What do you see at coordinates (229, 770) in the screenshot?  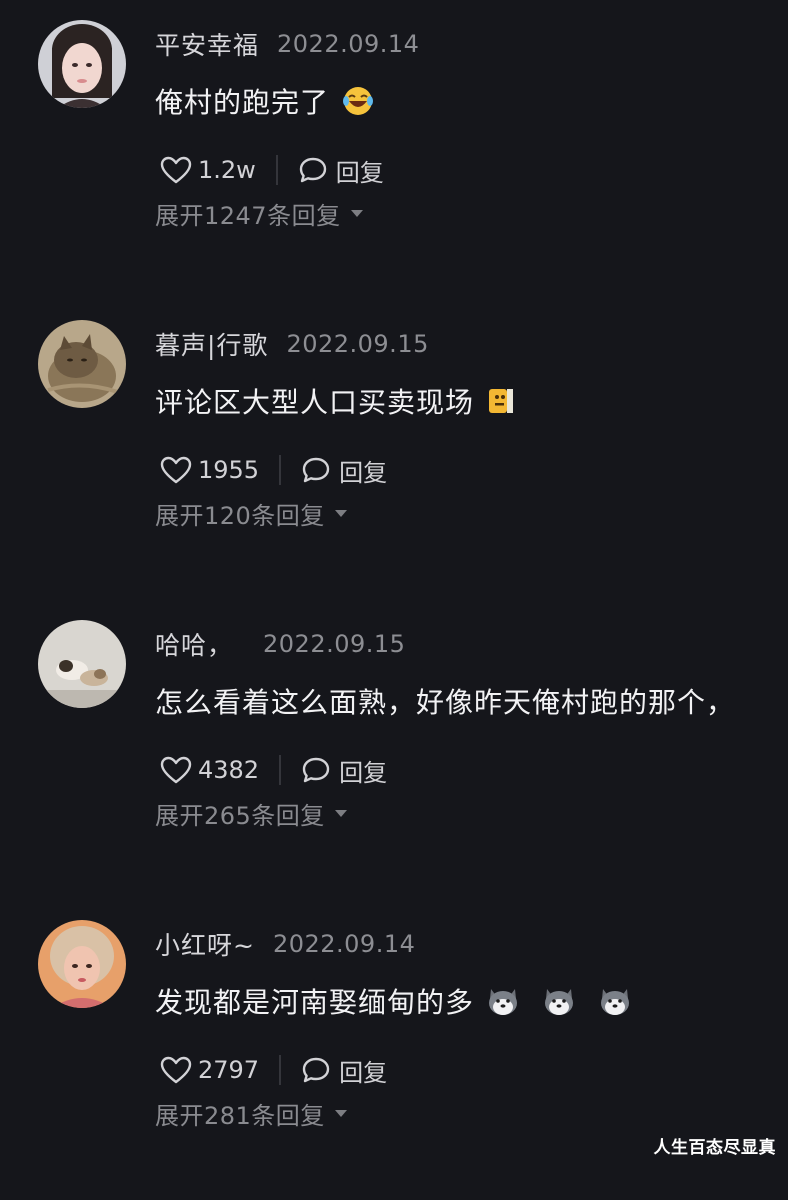 I see `like-count: 4382` at bounding box center [229, 770].